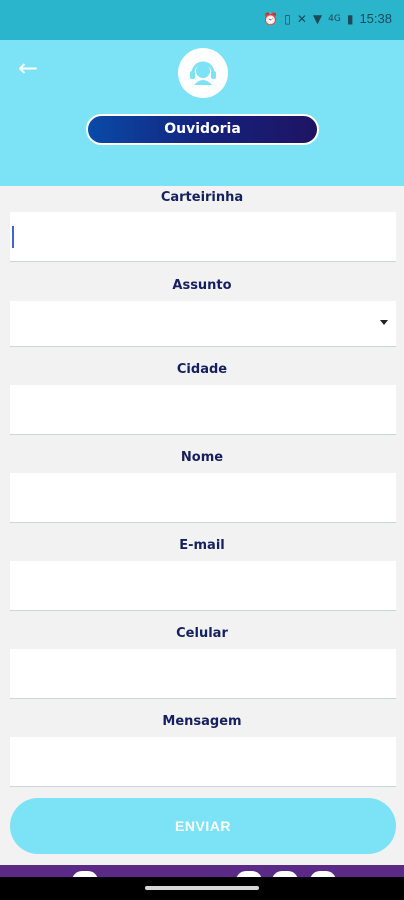 The image size is (404, 900). What do you see at coordinates (317, 18) in the screenshot?
I see `wifi-icon: ▼` at bounding box center [317, 18].